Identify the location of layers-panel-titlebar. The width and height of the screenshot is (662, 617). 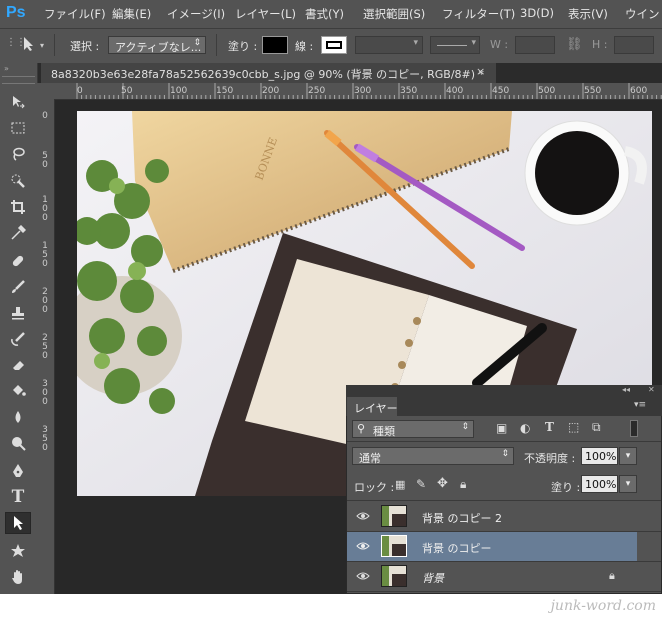
(504, 391).